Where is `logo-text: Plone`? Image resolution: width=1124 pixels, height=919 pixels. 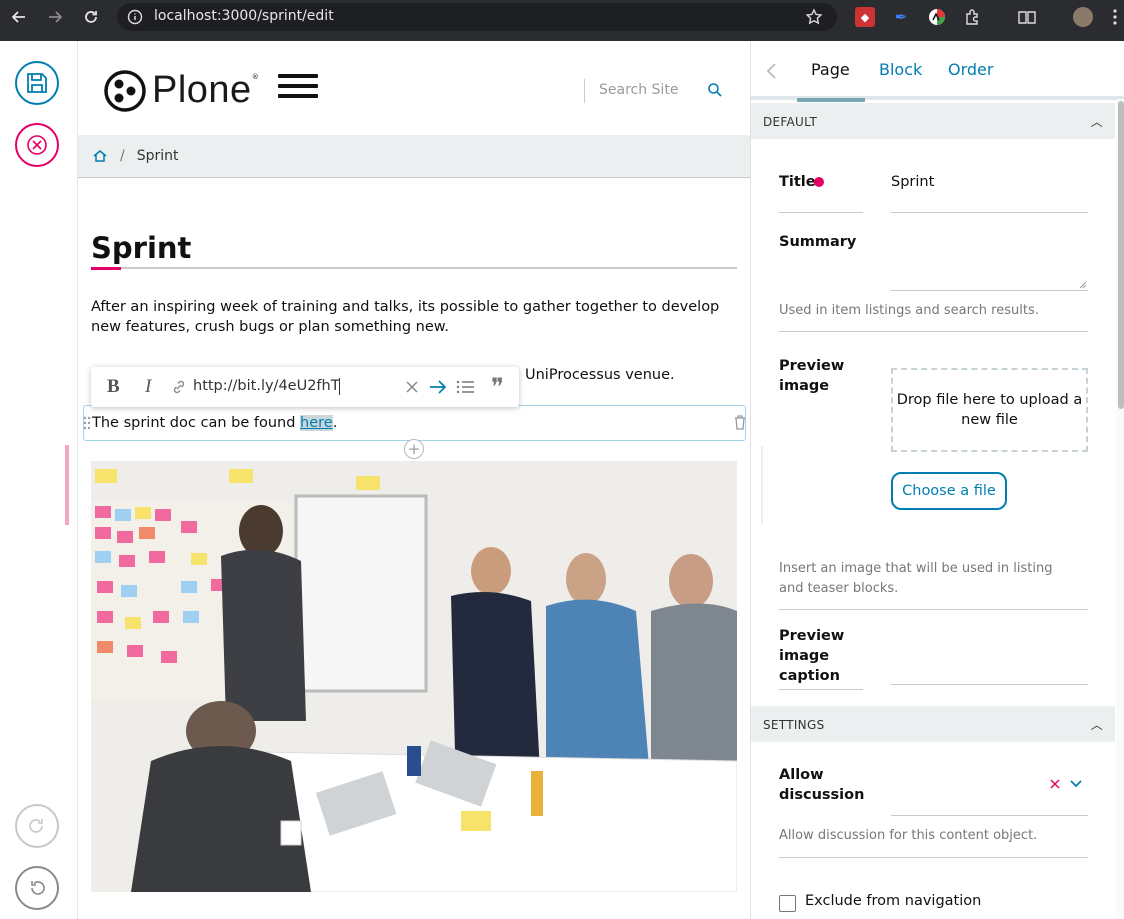
logo-text: Plone is located at coordinates (202, 90).